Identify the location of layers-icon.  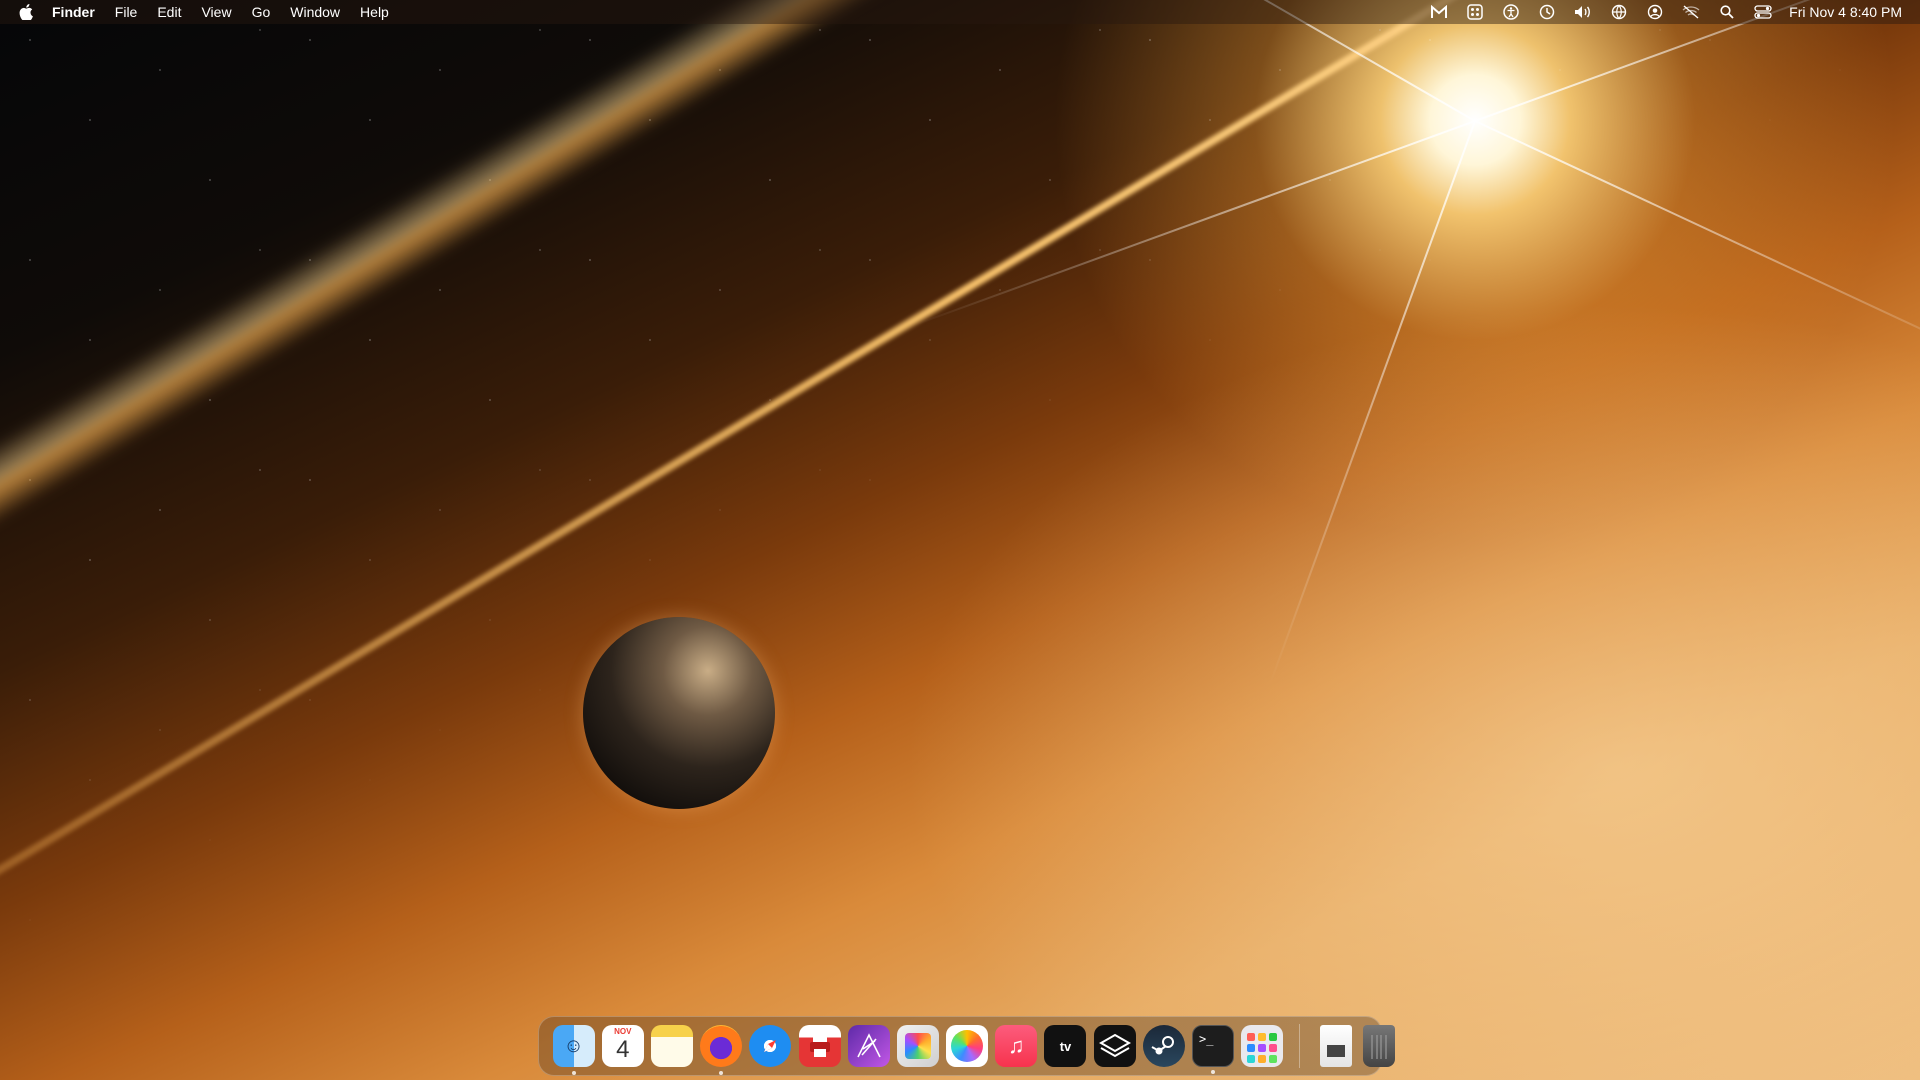
(1114, 1045).